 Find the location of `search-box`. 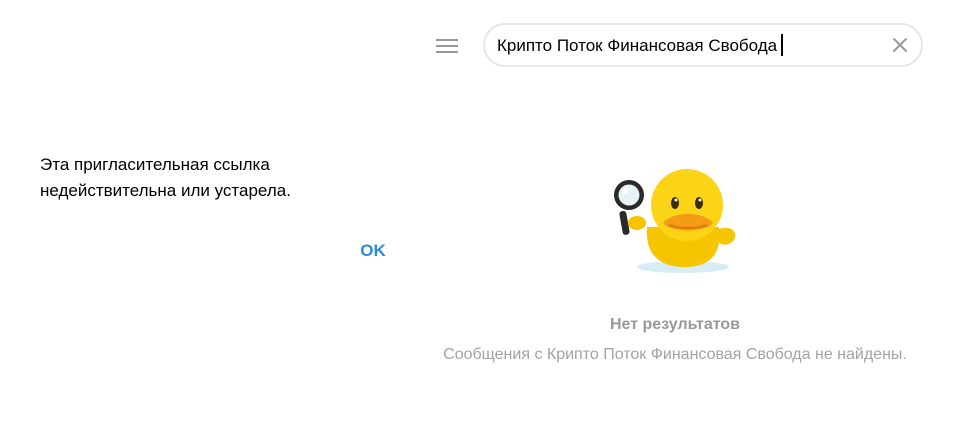

search-box is located at coordinates (703, 45).